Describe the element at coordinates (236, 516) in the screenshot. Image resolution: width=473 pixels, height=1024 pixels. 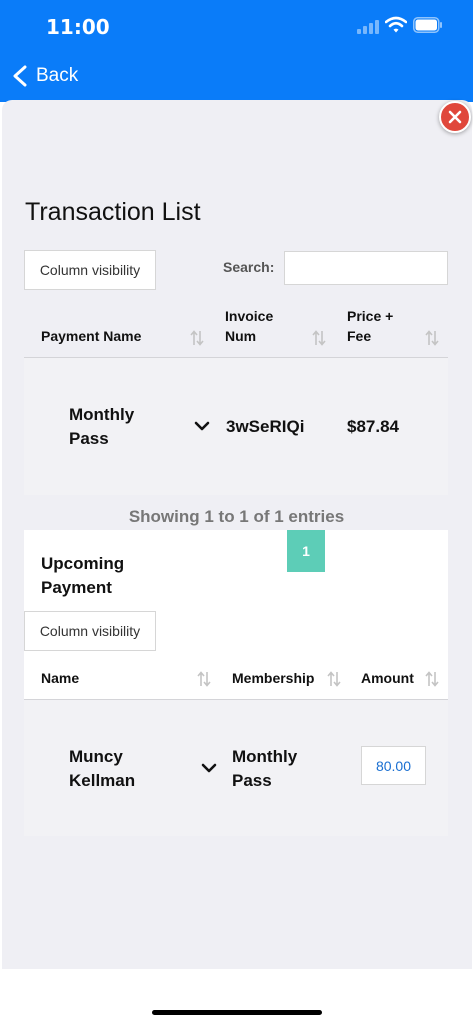
I see `table-info: Showing 1 to 1 of 1 entries` at that location.